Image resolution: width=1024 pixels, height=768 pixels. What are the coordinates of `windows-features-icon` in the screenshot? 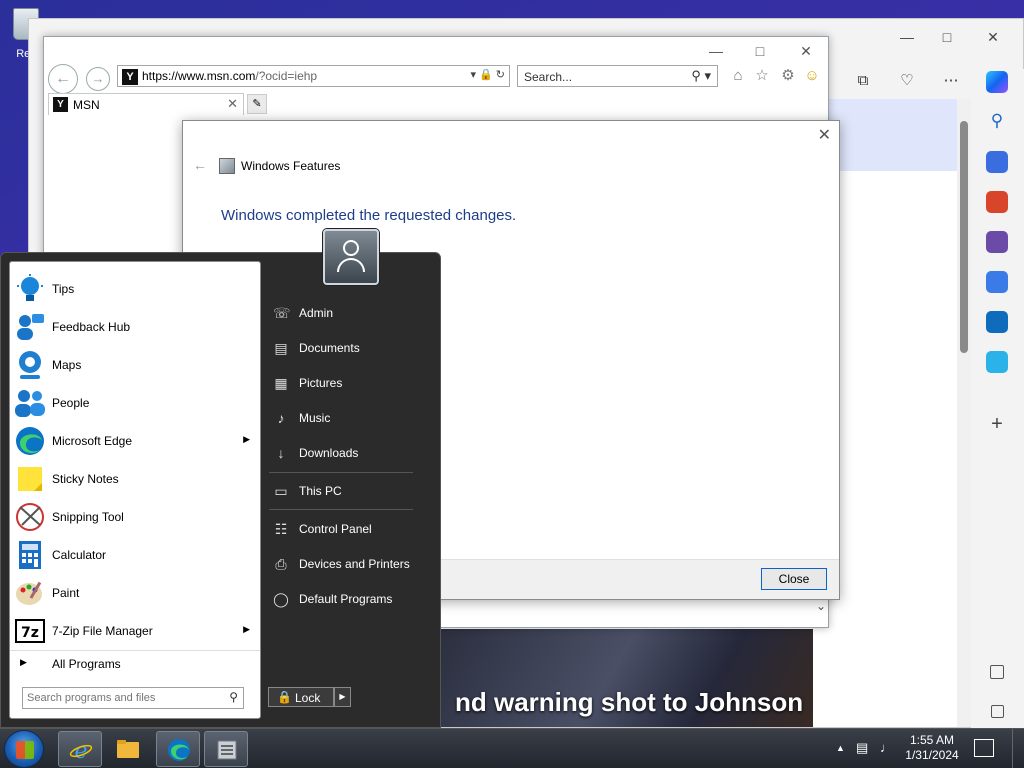 It's located at (227, 750).